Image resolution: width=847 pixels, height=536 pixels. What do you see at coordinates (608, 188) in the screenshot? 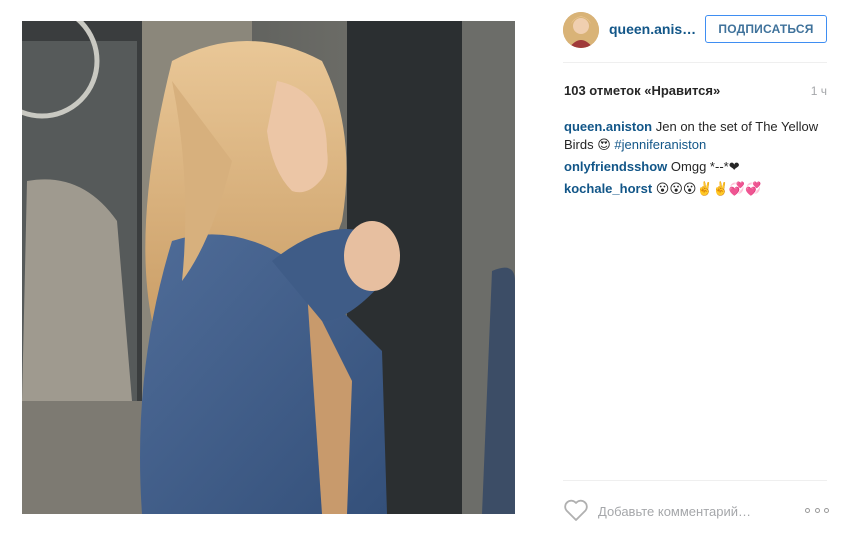
I see `comment-username: kochale_horst` at bounding box center [608, 188].